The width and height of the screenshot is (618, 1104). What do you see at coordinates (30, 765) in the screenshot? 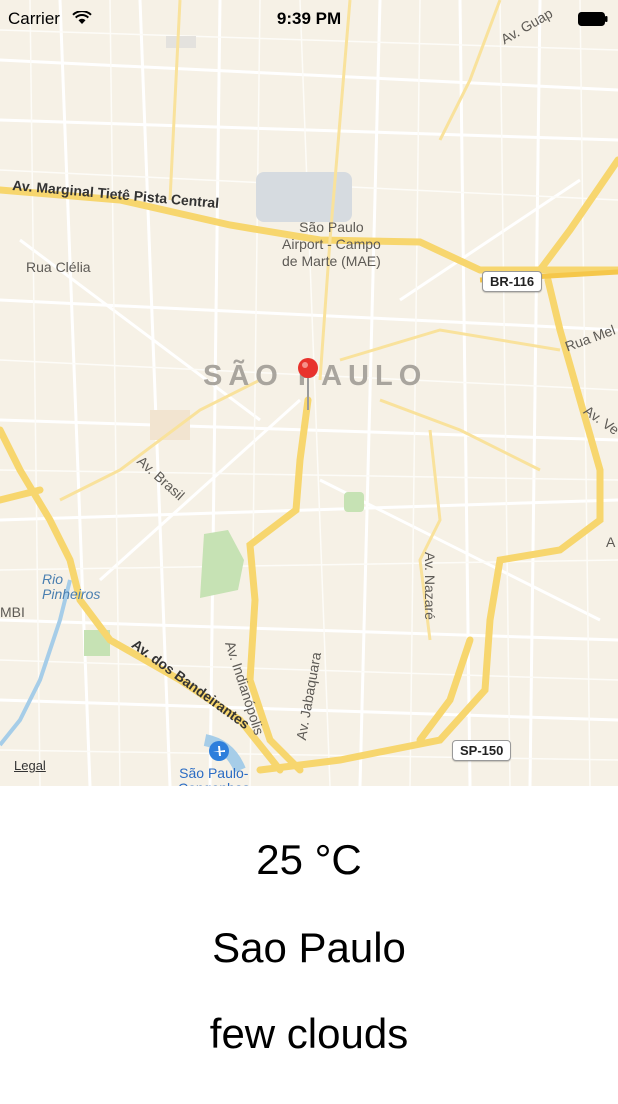
I see `legal-link: Legal` at bounding box center [30, 765].